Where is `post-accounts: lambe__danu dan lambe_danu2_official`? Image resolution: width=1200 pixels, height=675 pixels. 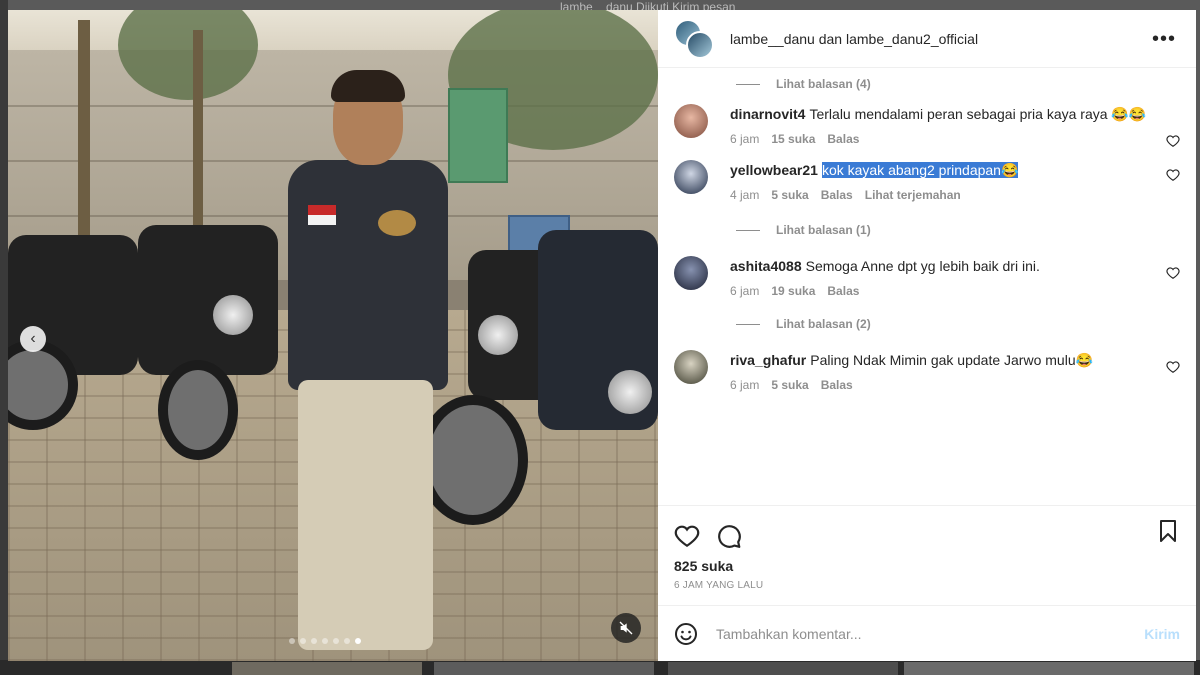
post-accounts: lambe__danu dan lambe_danu2_official is located at coordinates (854, 39).